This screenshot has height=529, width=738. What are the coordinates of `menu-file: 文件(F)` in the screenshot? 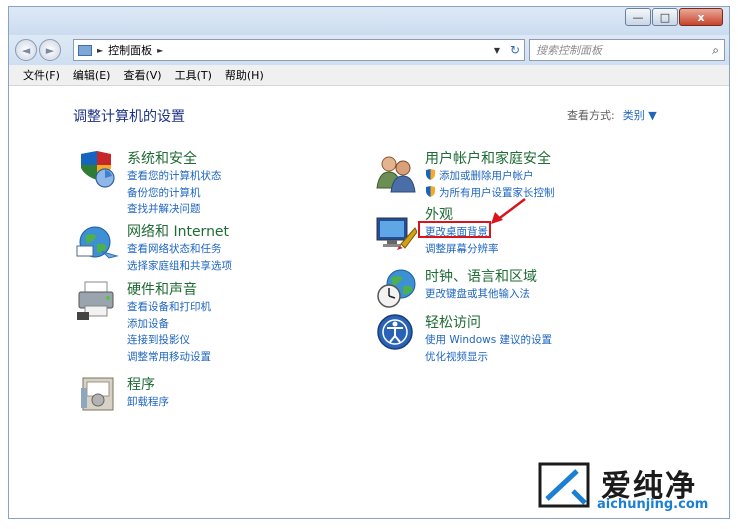 It's located at (41, 75).